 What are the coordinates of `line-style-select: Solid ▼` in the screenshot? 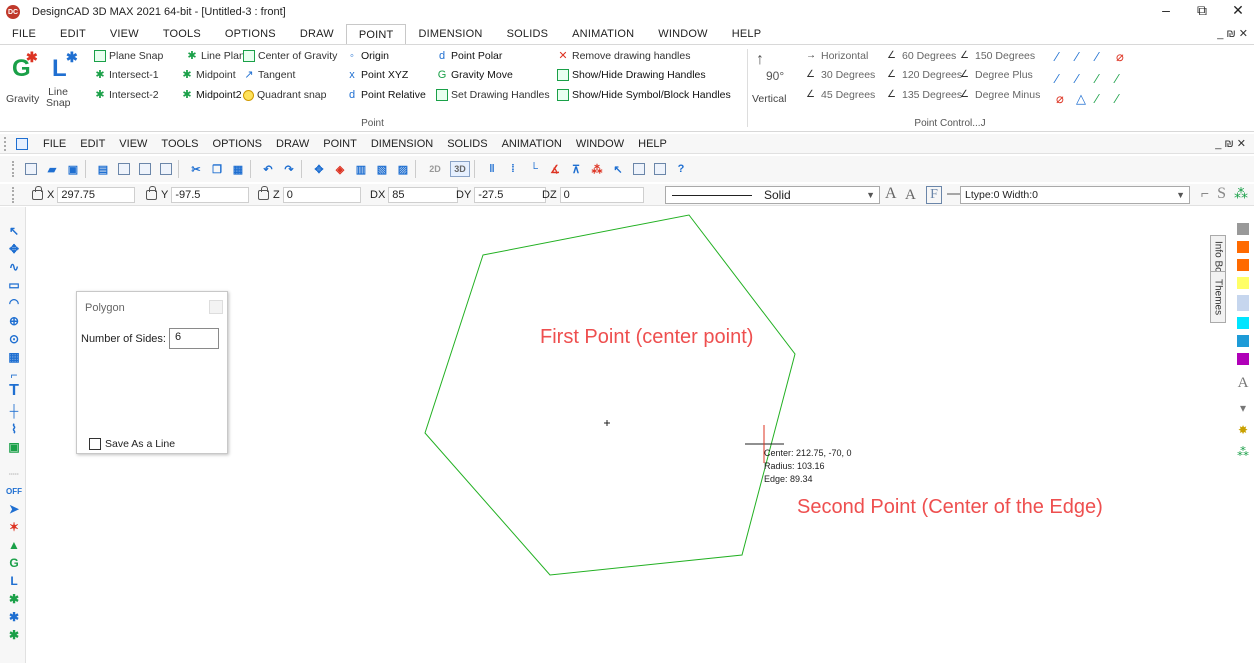 It's located at (772, 195).